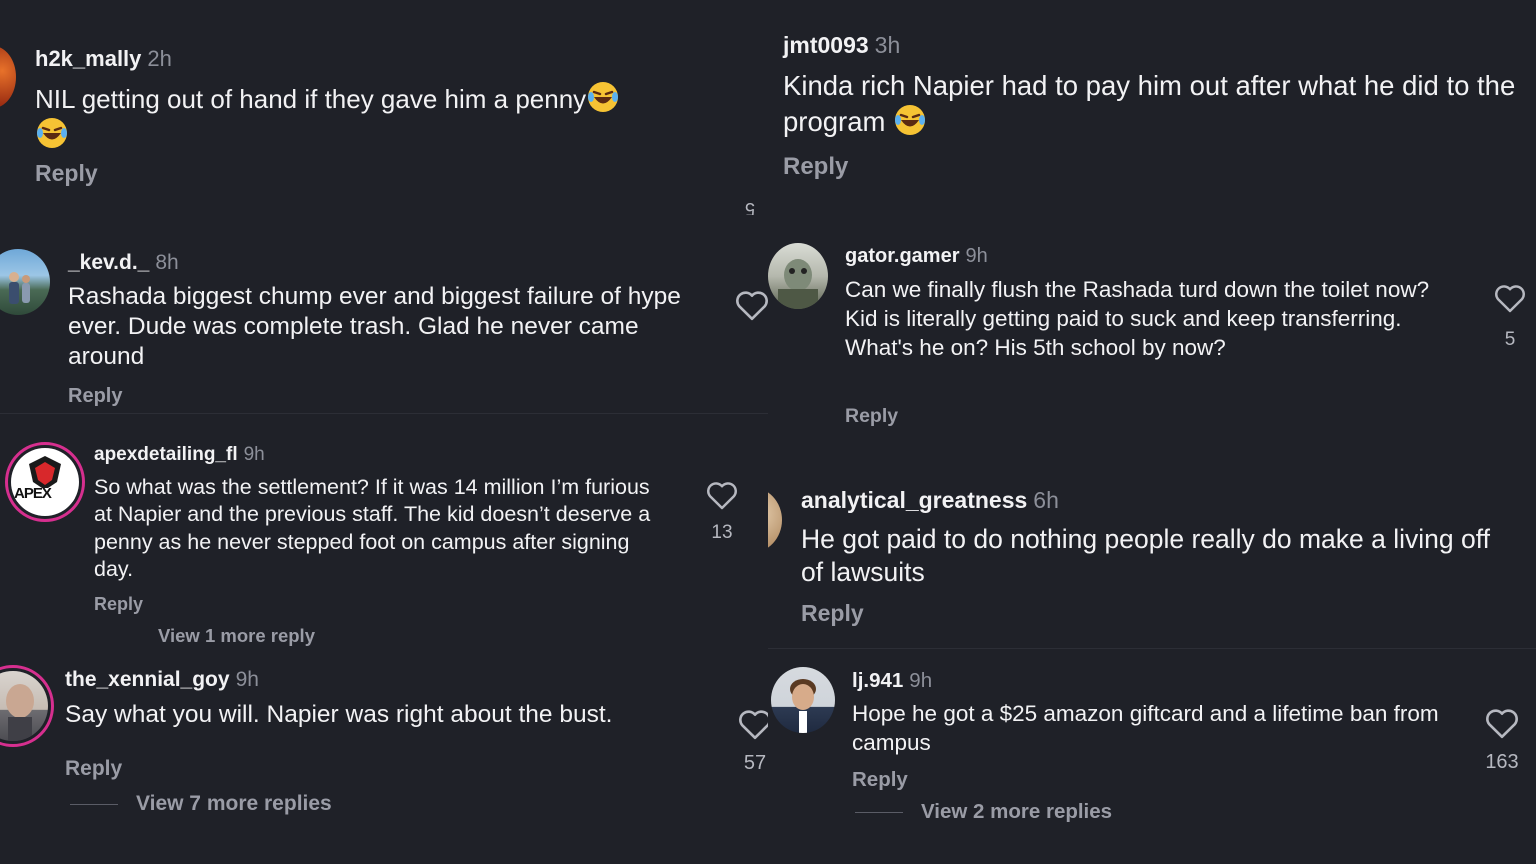  What do you see at coordinates (722, 512) in the screenshot?
I see `like-button: 13` at bounding box center [722, 512].